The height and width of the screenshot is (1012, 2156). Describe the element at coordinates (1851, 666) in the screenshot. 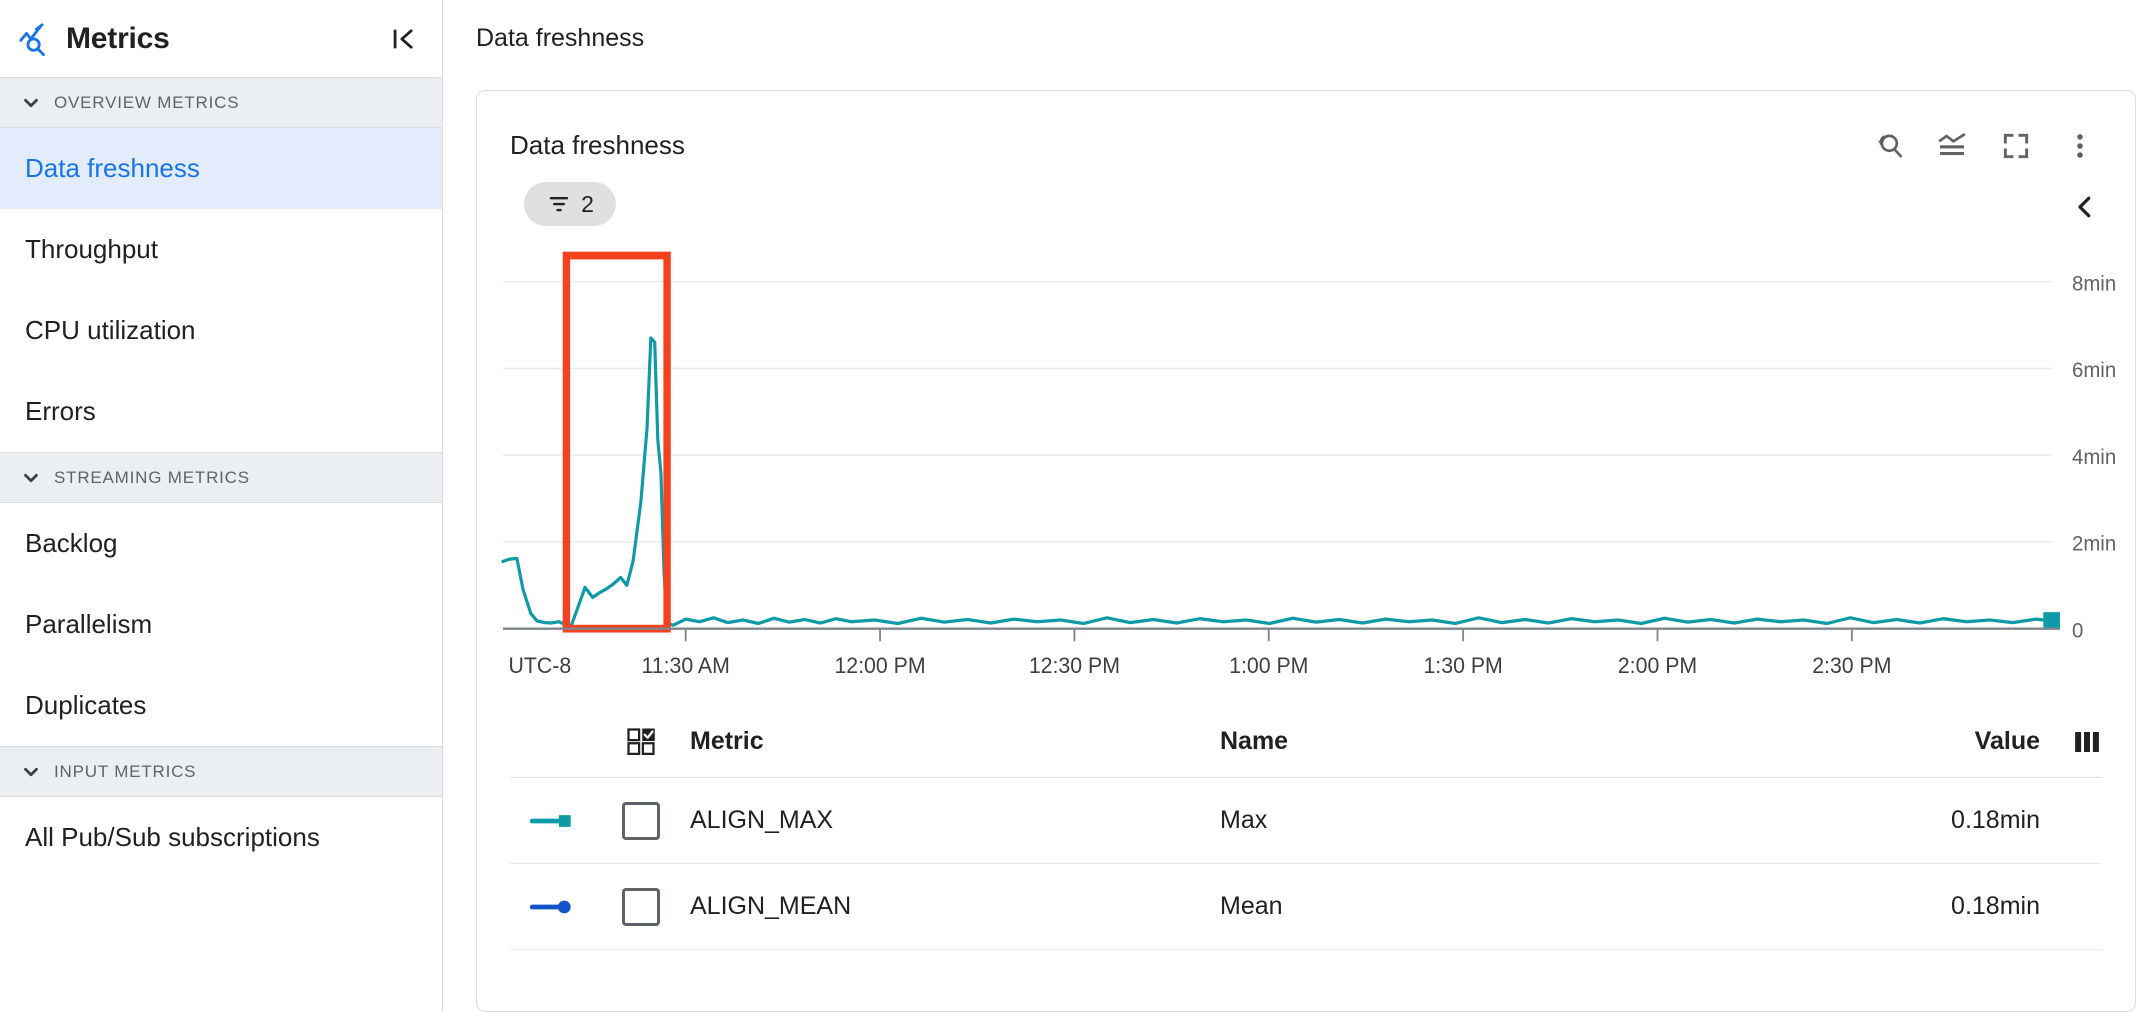

I see `svg-text: 2:30 PM` at that location.